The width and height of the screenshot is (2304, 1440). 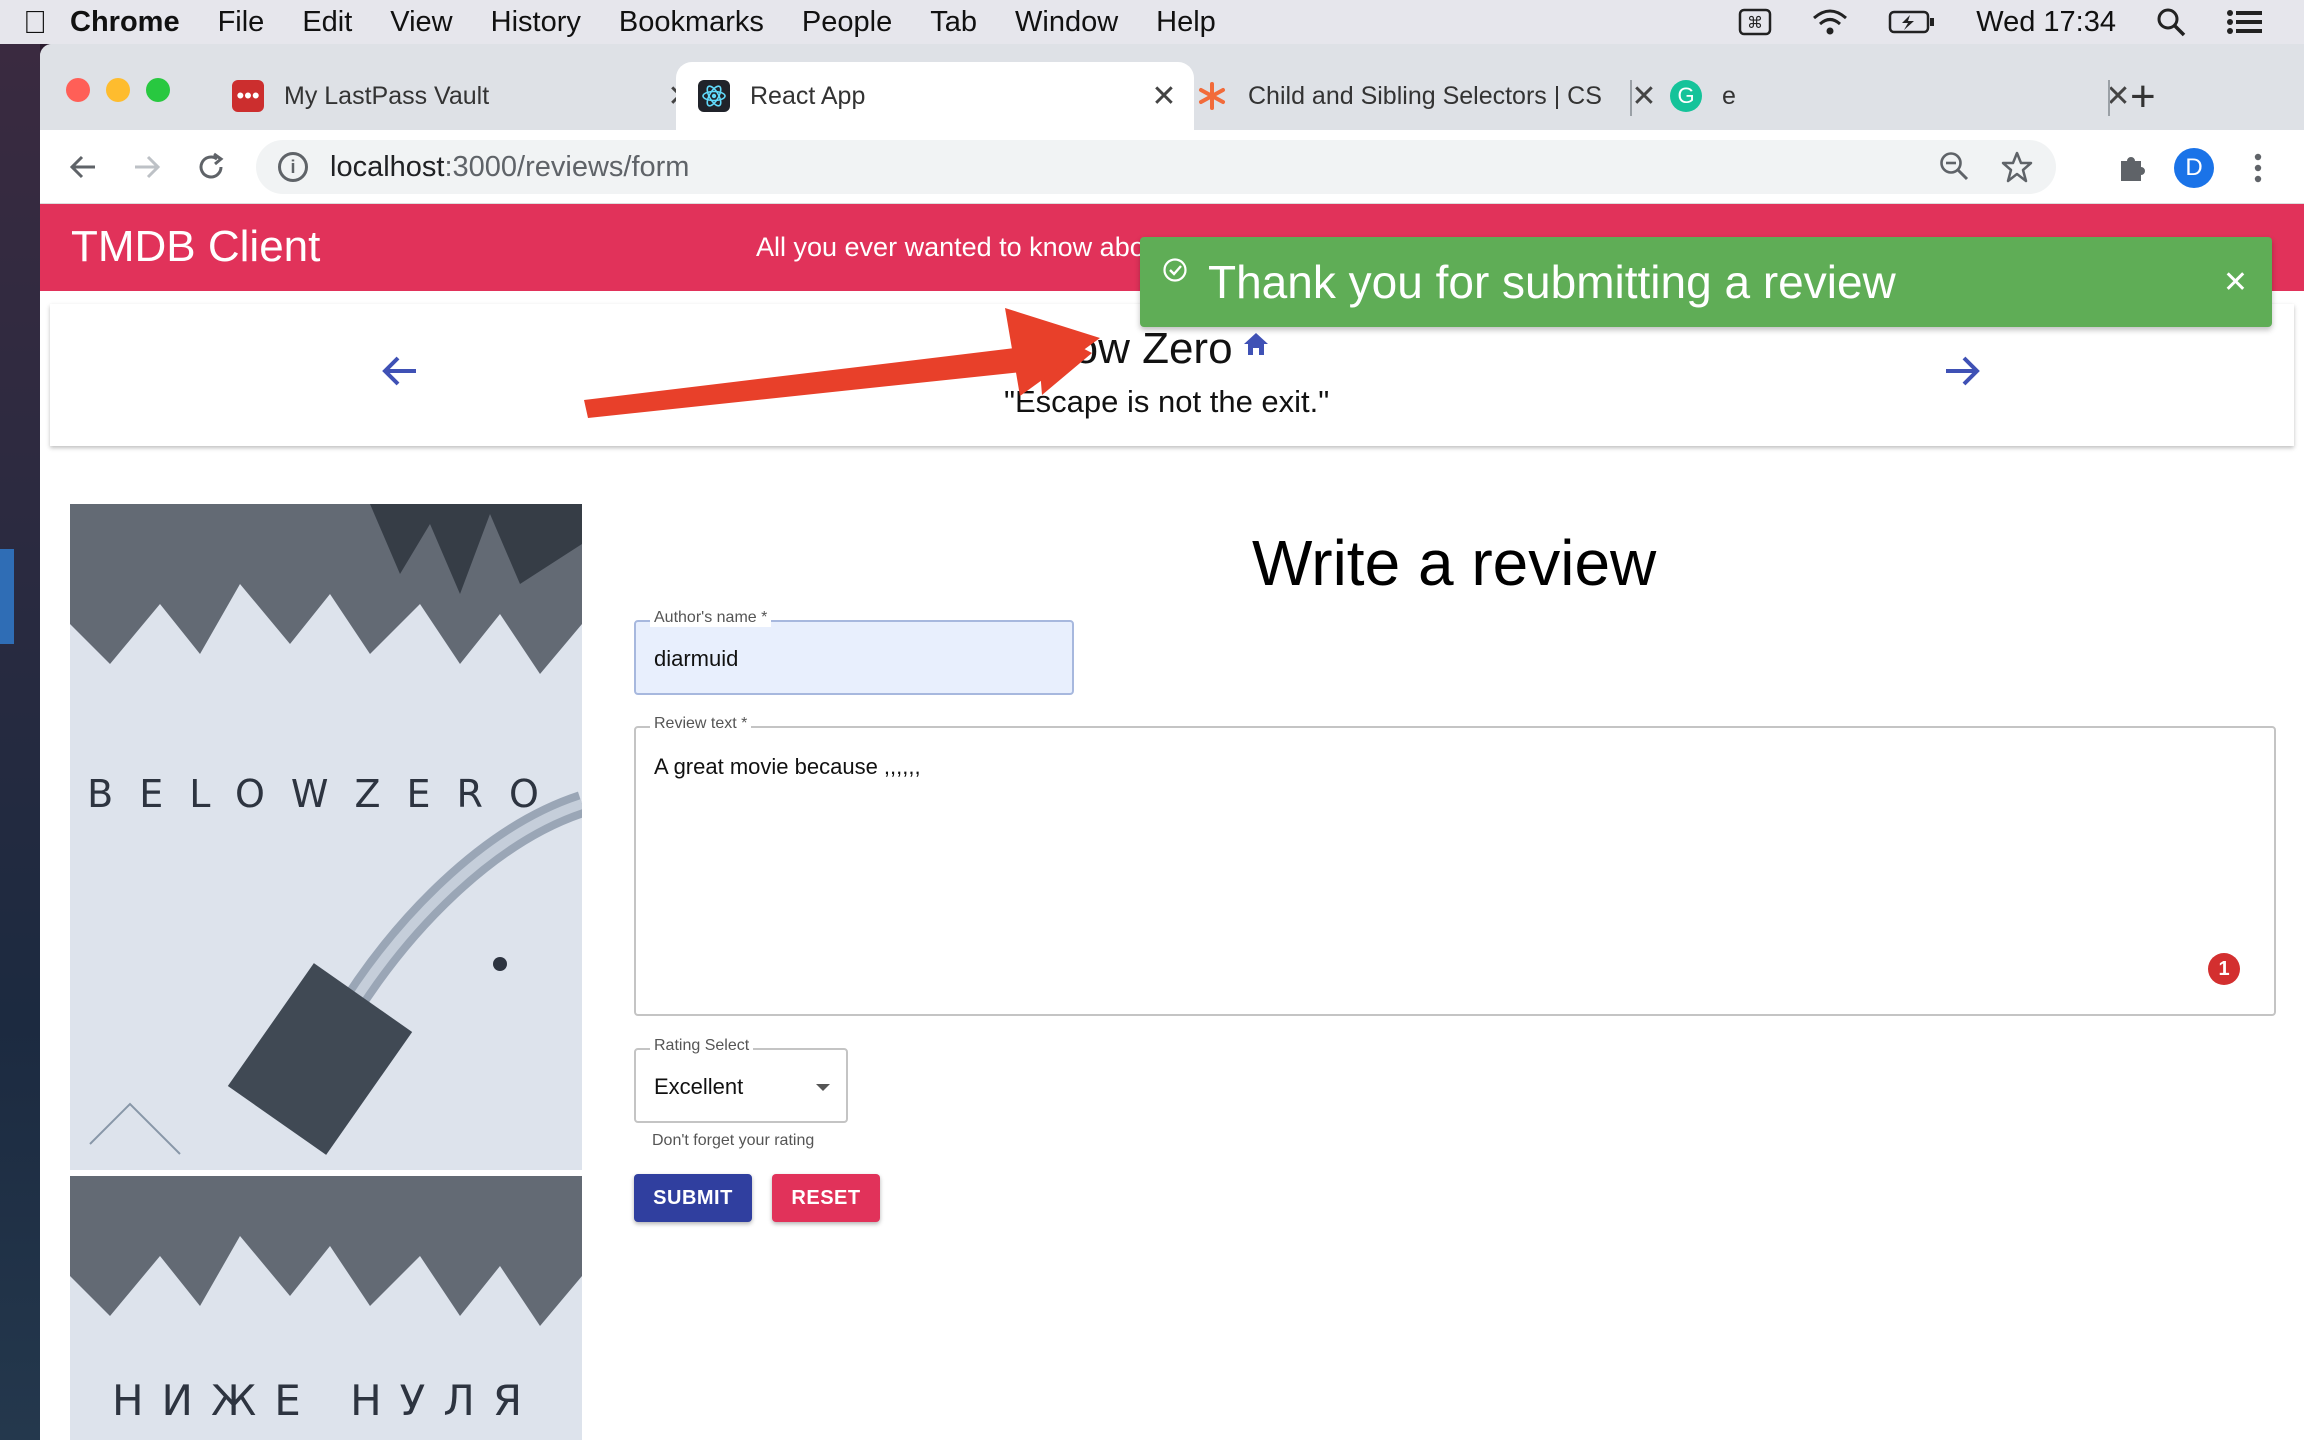 What do you see at coordinates (158, 90) in the screenshot?
I see `zoom-window-button` at bounding box center [158, 90].